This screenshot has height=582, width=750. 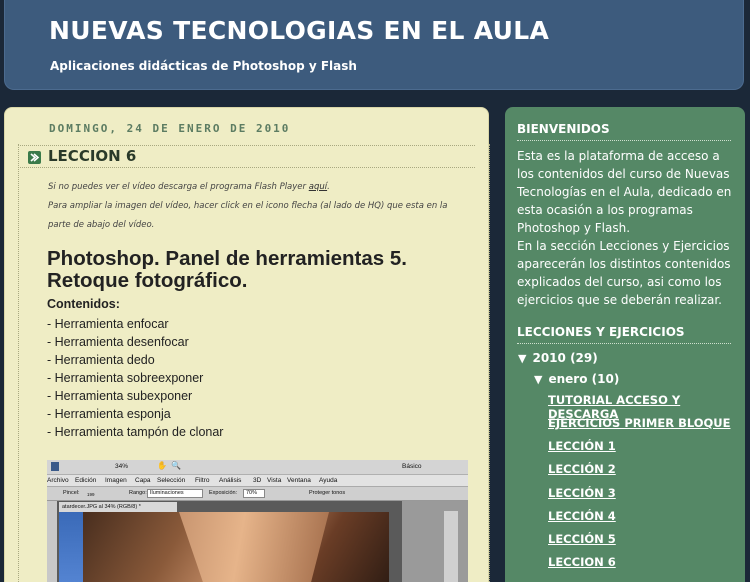 What do you see at coordinates (118, 342) in the screenshot?
I see `list-item: - Herramienta desenfocar` at bounding box center [118, 342].